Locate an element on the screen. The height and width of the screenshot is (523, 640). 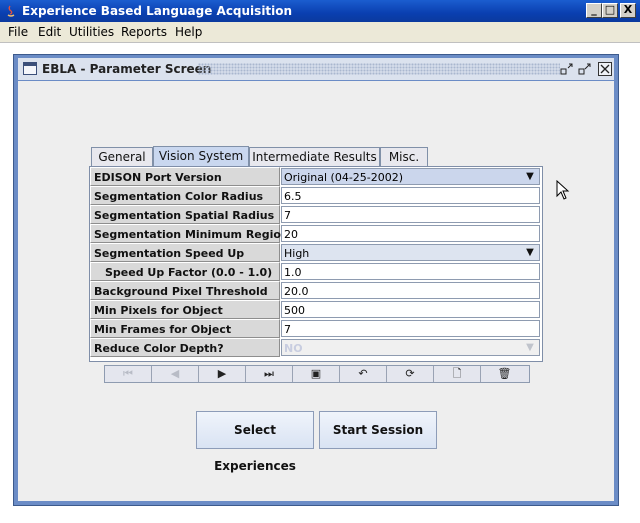
refresh-button: ⟳ is located at coordinates (410, 374).